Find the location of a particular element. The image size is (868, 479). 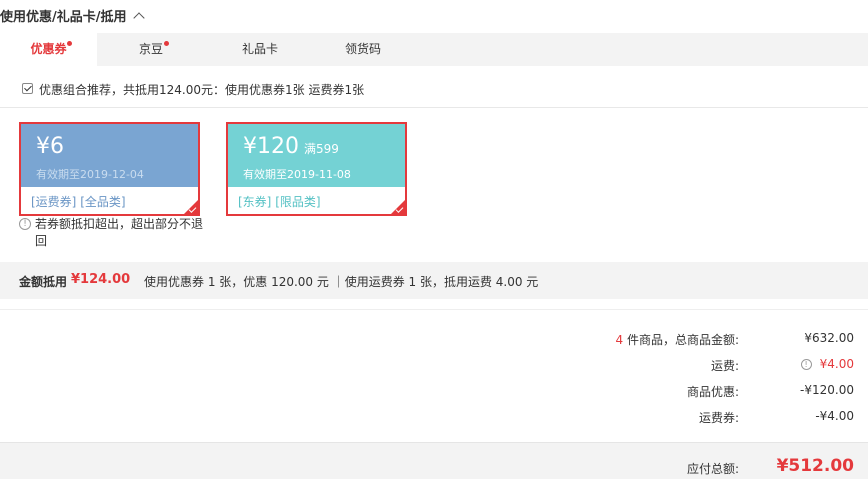

tab-gift-card: 礼品卡 is located at coordinates (260, 49).